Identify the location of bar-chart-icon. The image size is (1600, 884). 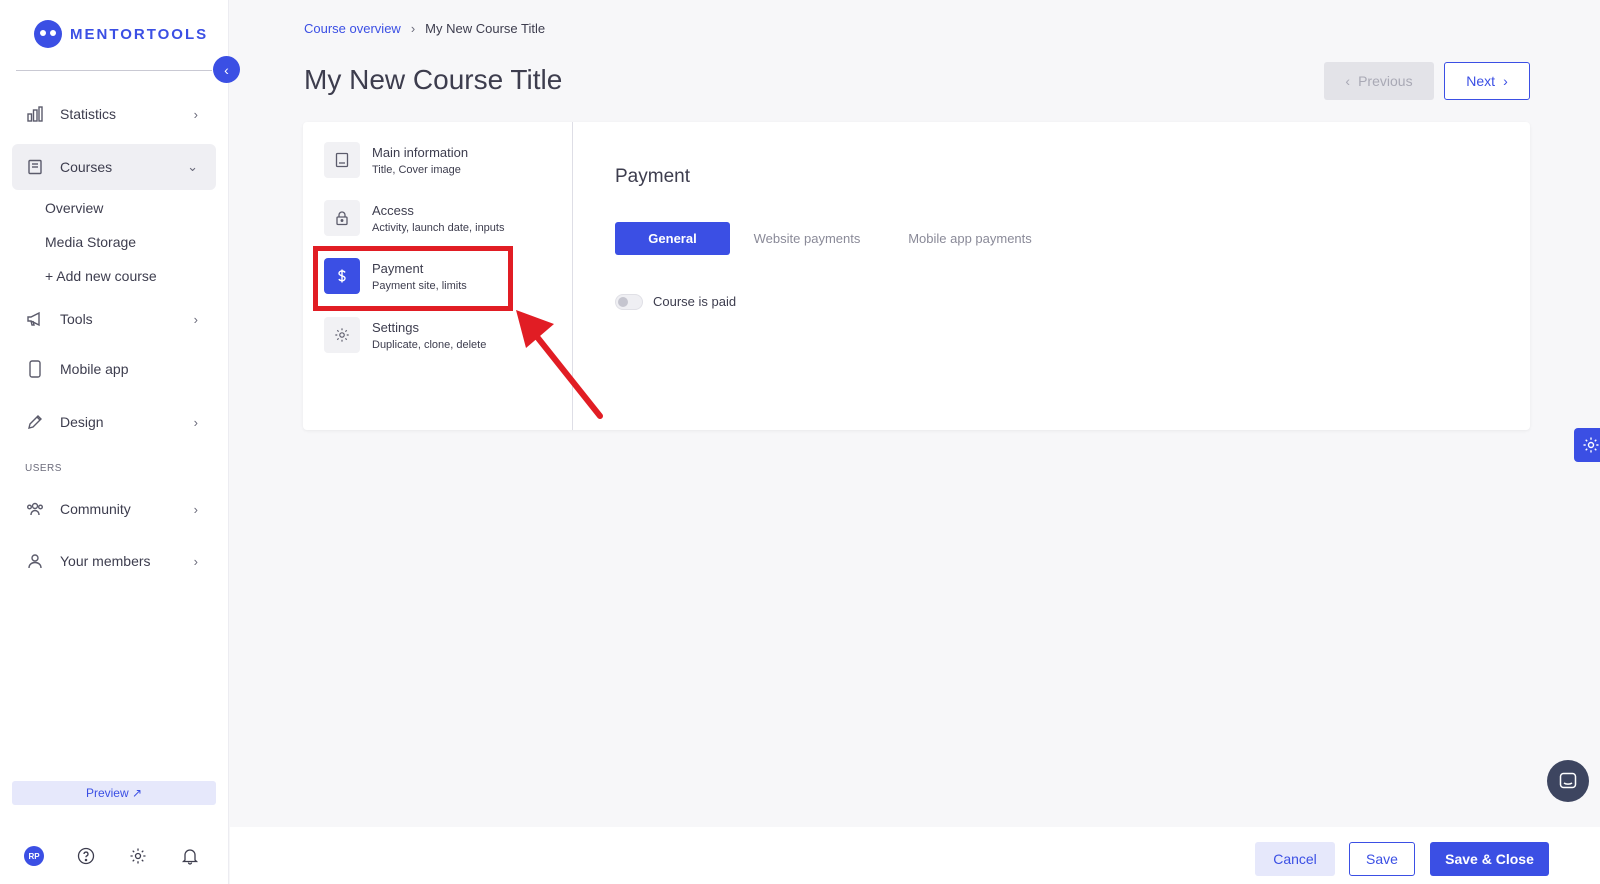
(35, 114).